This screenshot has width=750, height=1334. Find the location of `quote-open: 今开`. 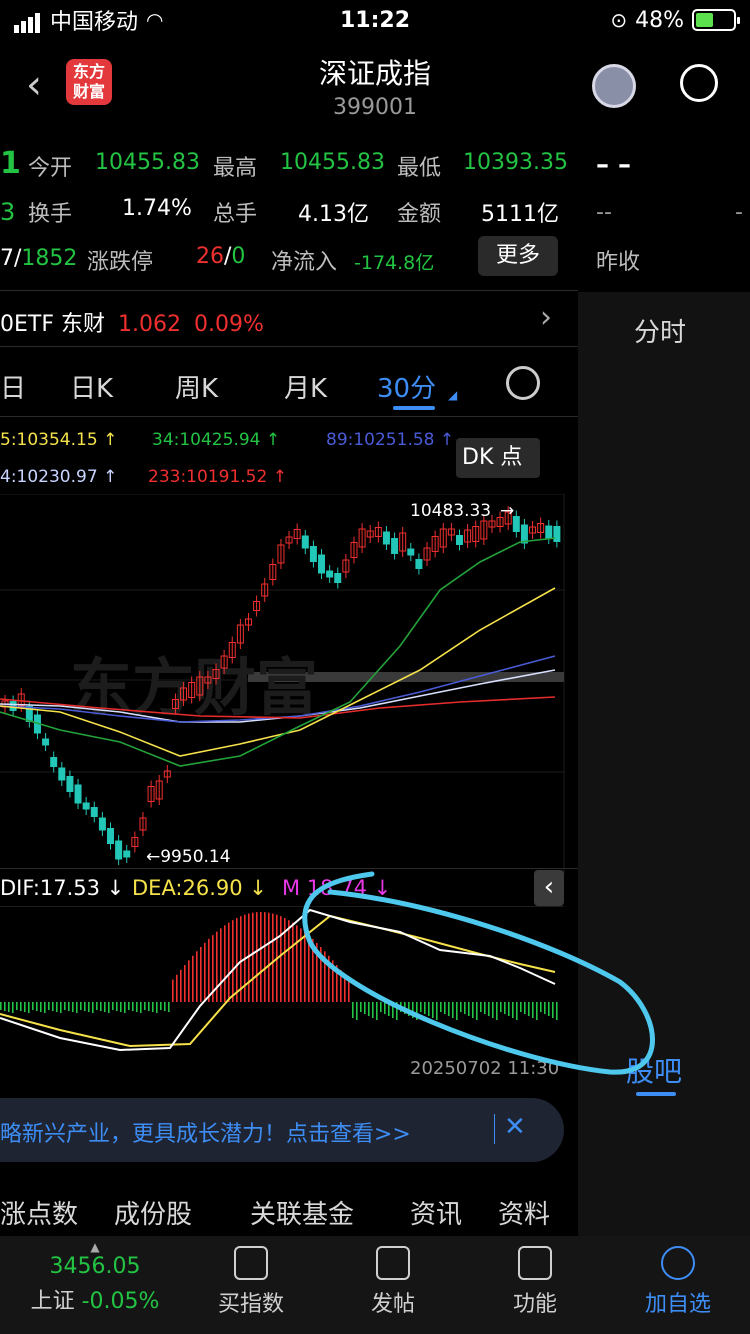

quote-open: 今开 is located at coordinates (50, 166).